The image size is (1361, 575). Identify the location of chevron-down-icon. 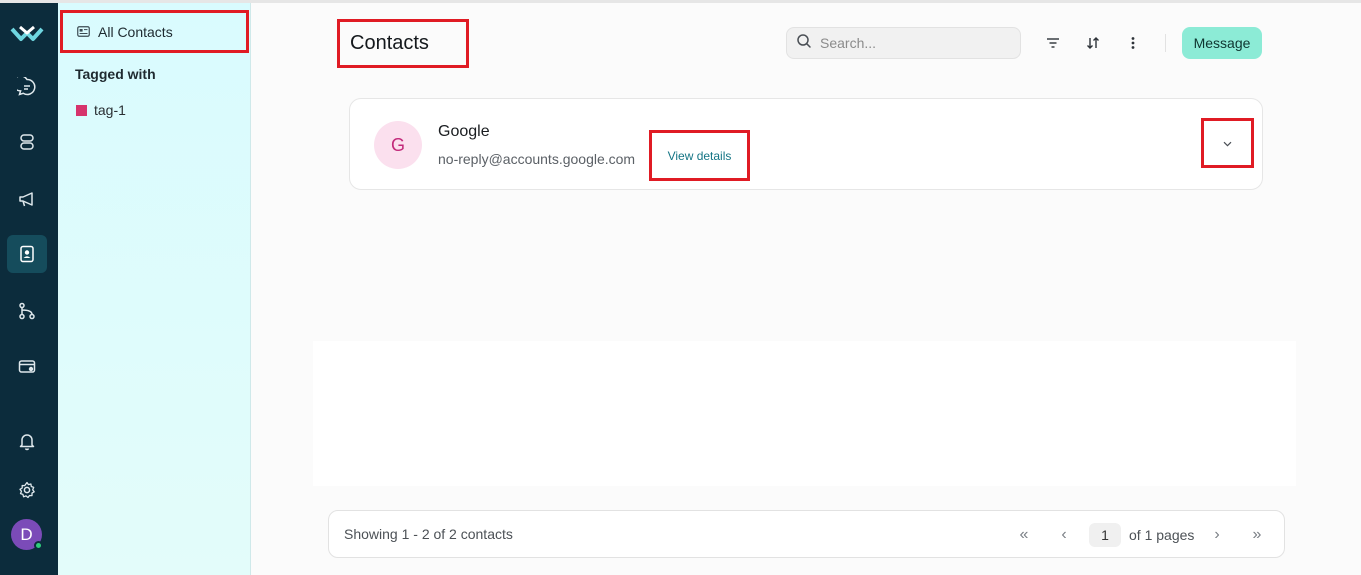
(1227, 143).